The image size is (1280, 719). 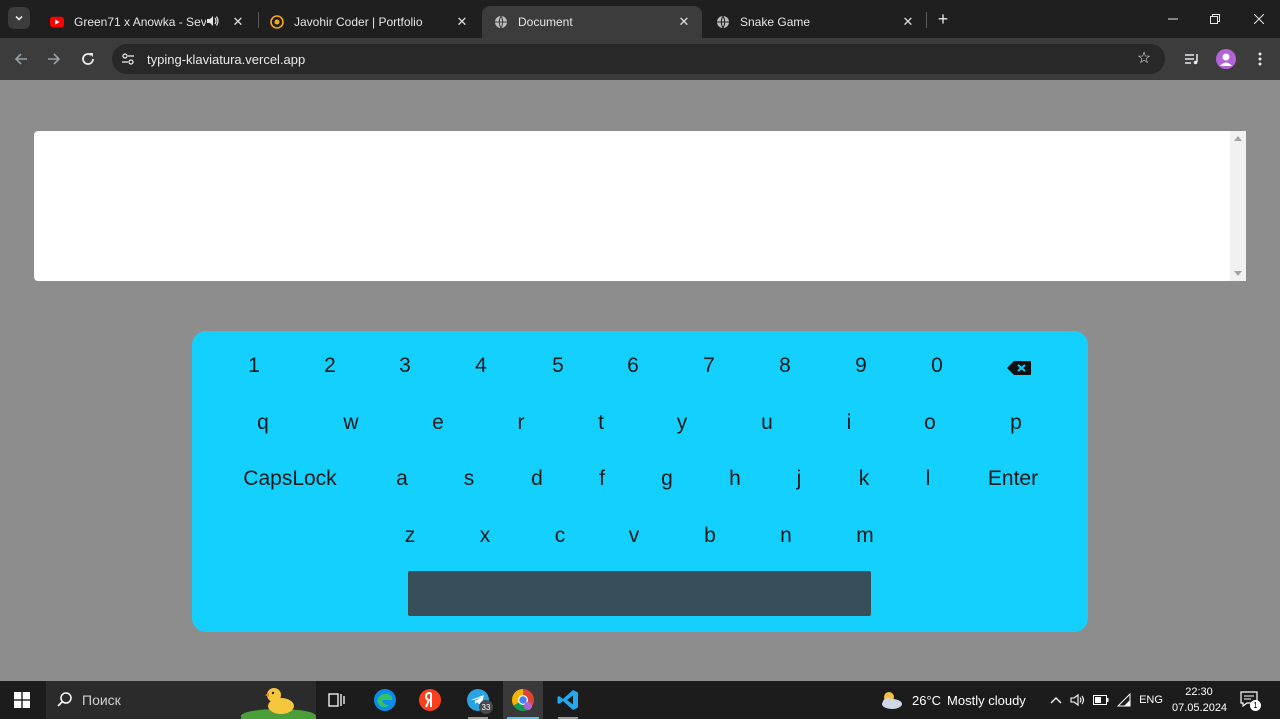 I want to click on profile-avatar, so click(x=1226, y=59).